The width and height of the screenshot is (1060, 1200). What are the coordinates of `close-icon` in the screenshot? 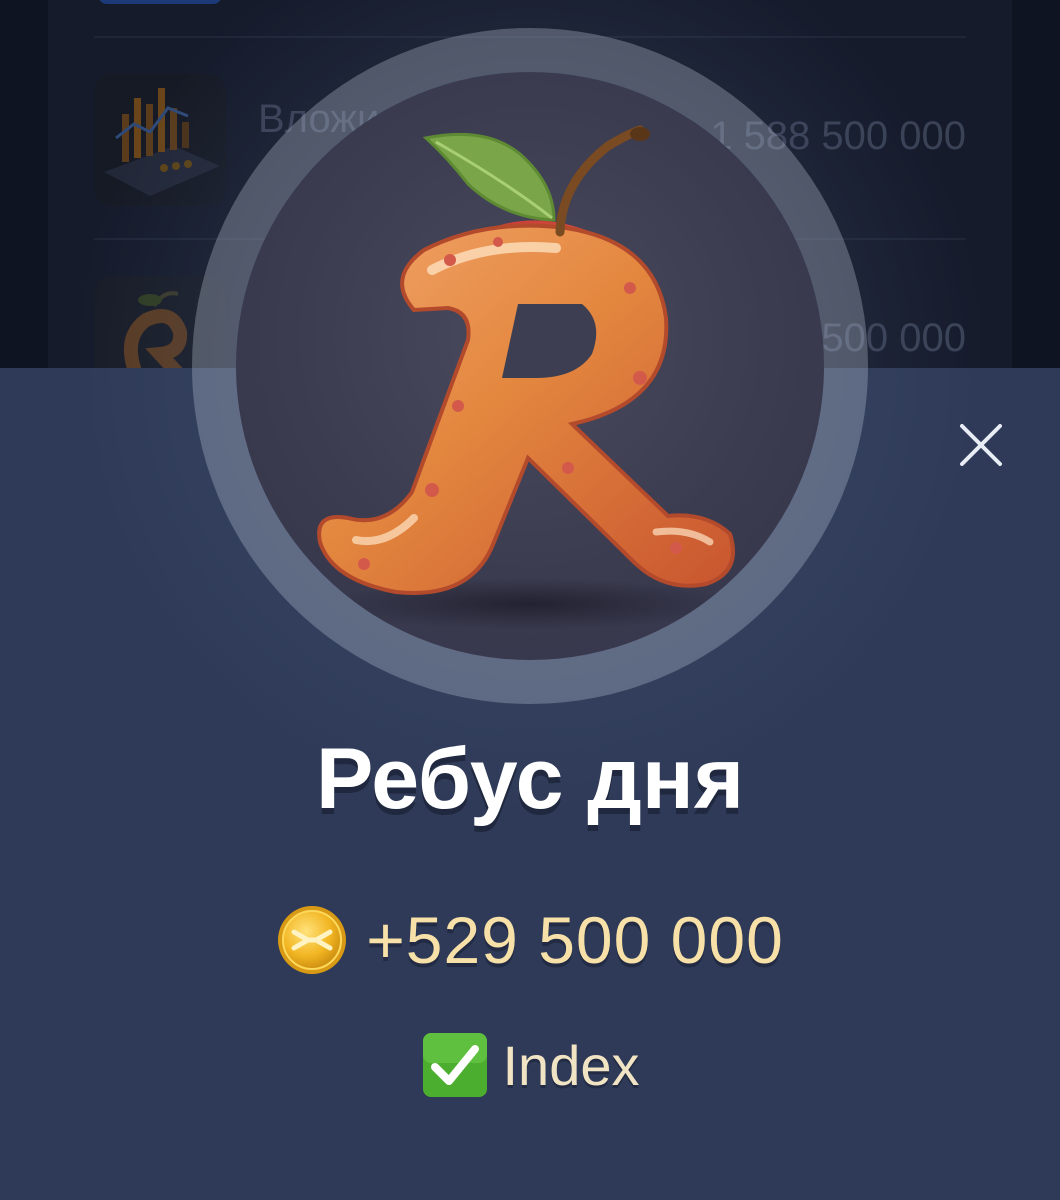 It's located at (981, 445).